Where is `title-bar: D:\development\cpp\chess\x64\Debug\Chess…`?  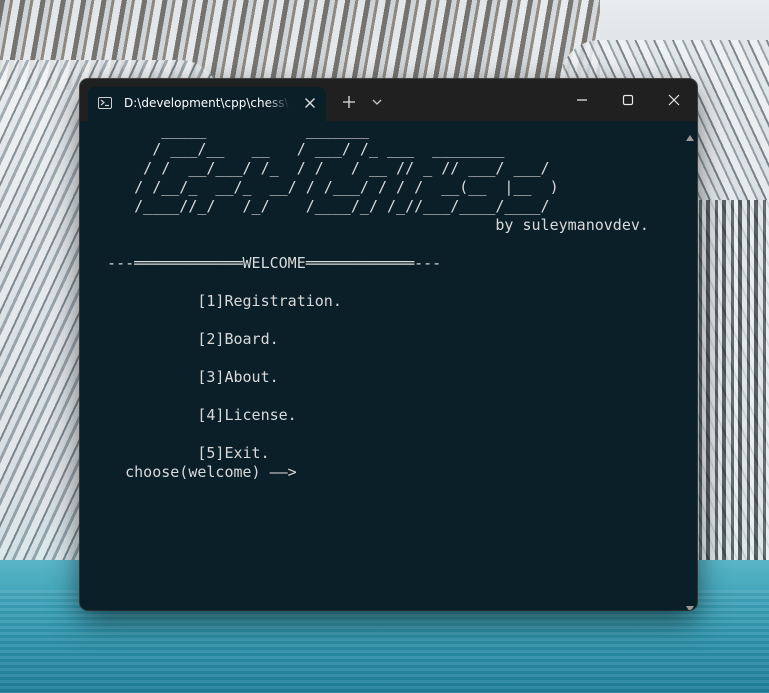 title-bar: D:\development\cpp\chess\x64\Debug\Chess… is located at coordinates (388, 100).